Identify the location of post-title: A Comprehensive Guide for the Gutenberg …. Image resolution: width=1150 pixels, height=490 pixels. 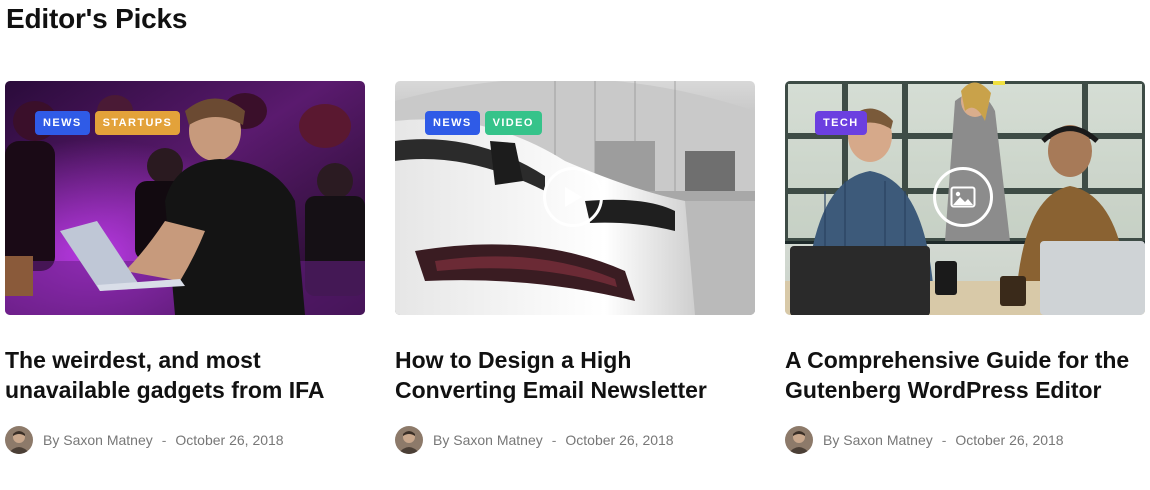
(965, 375).